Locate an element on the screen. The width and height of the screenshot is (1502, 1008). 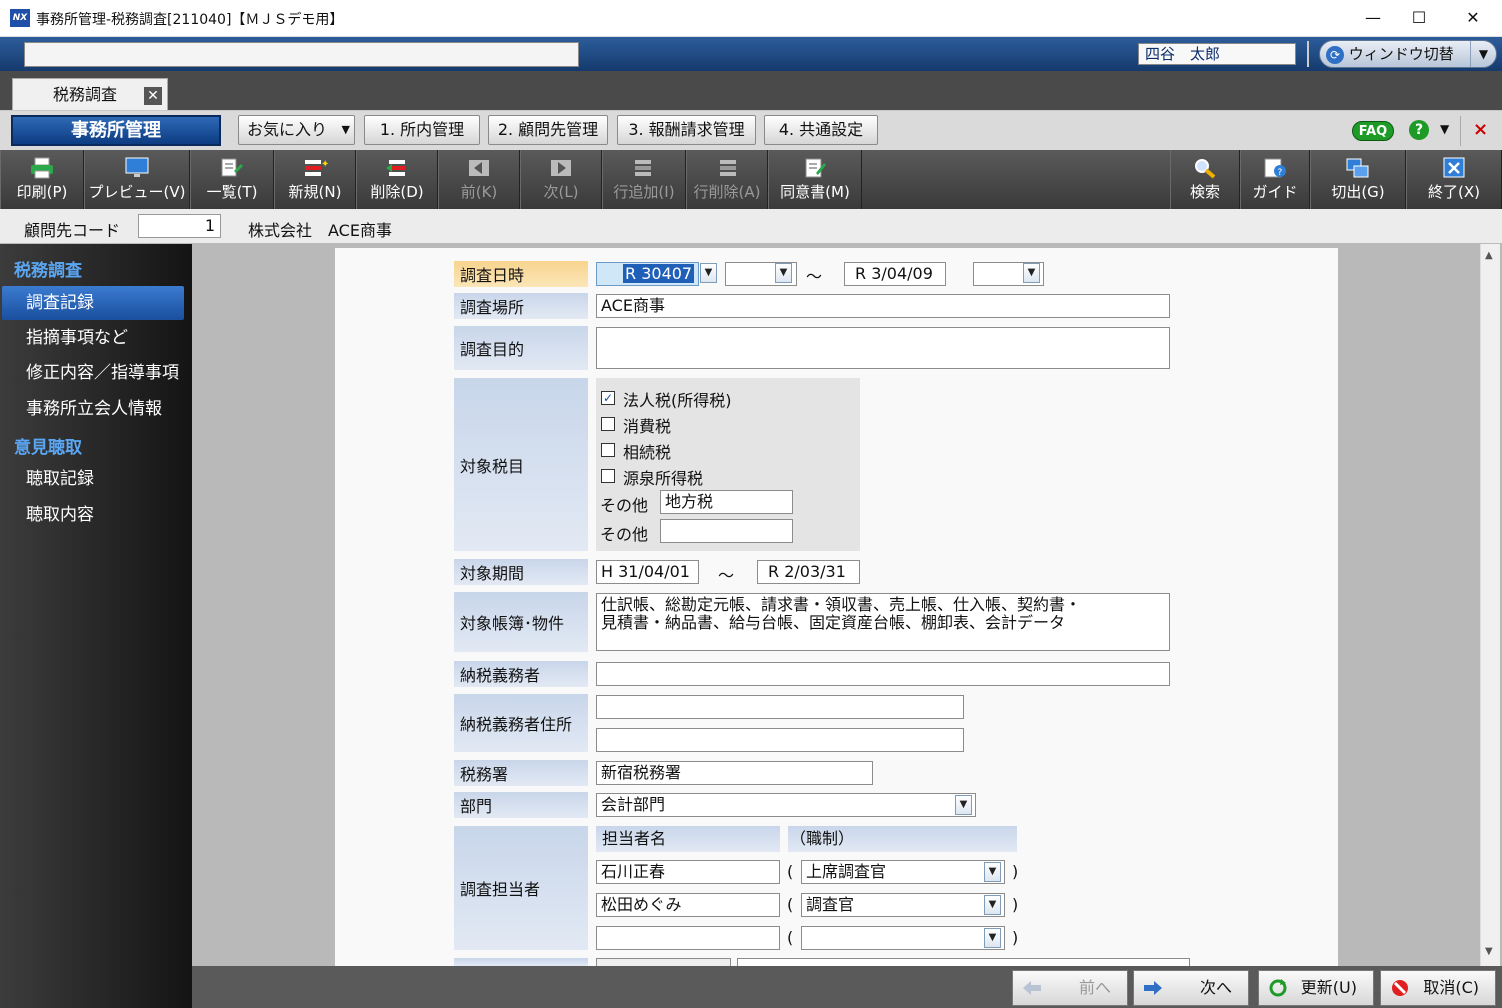
staff-name-input-1: 石川正春 is located at coordinates (688, 872).